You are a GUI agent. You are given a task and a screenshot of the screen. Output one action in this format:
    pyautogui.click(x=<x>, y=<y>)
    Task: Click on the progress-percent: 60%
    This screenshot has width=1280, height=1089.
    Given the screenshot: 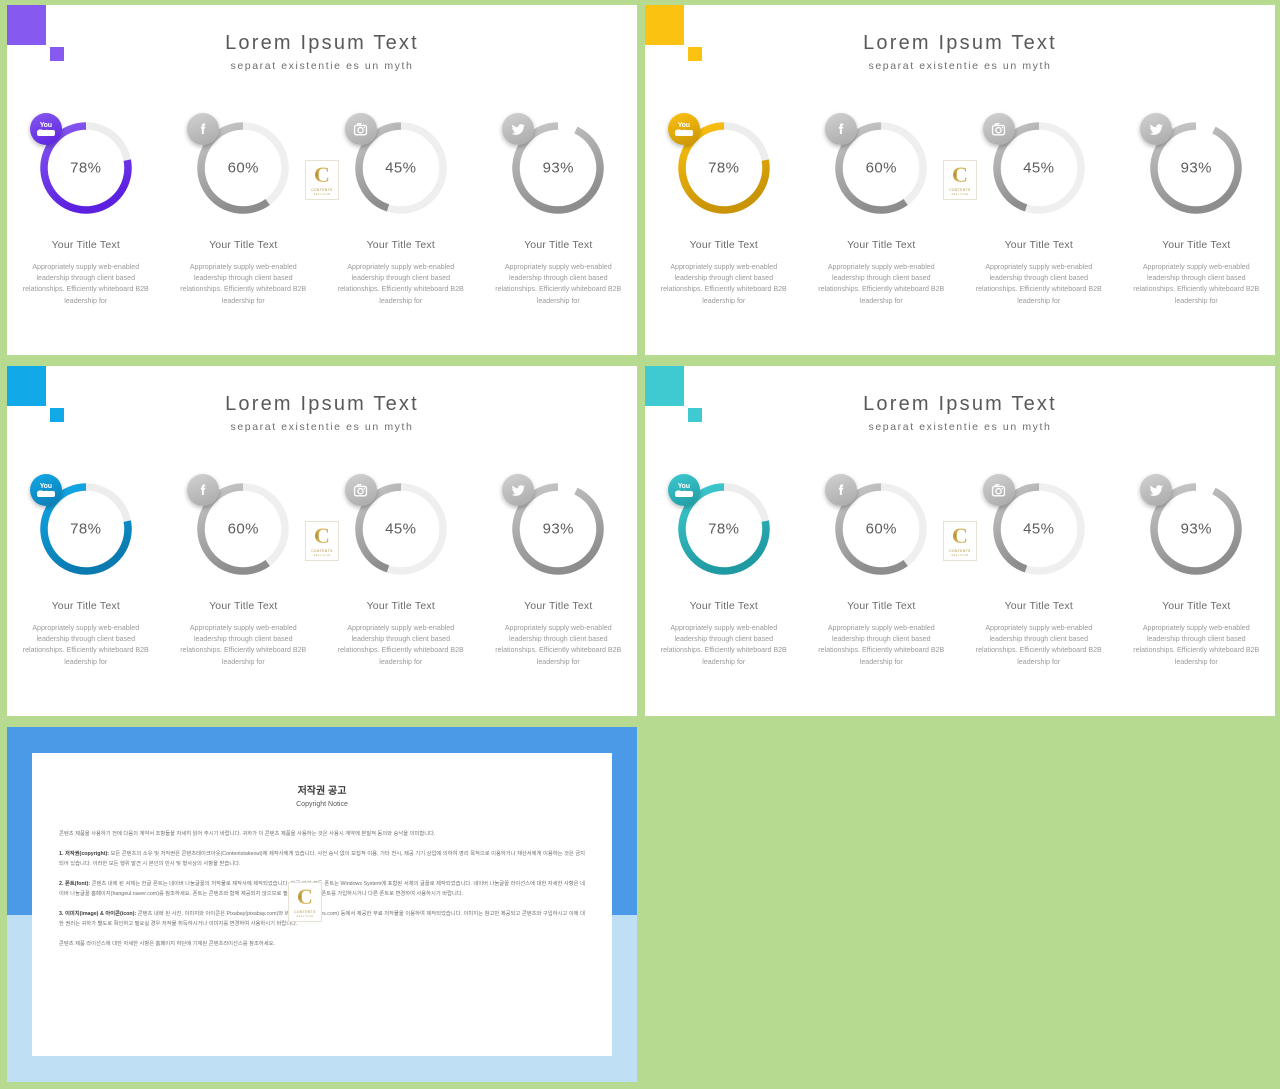 What is the action you would take?
    pyautogui.click(x=243, y=168)
    